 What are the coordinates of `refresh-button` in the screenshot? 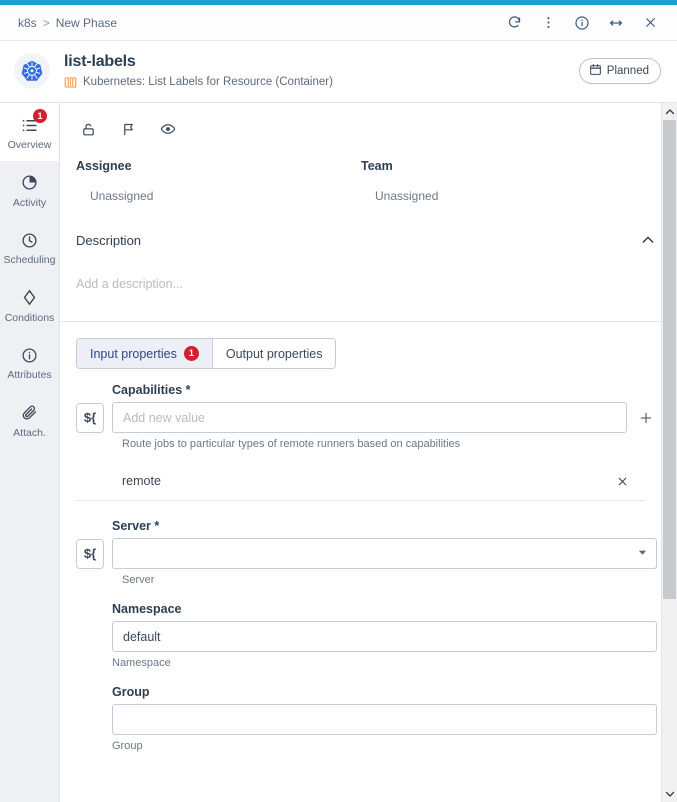 It's located at (514, 23).